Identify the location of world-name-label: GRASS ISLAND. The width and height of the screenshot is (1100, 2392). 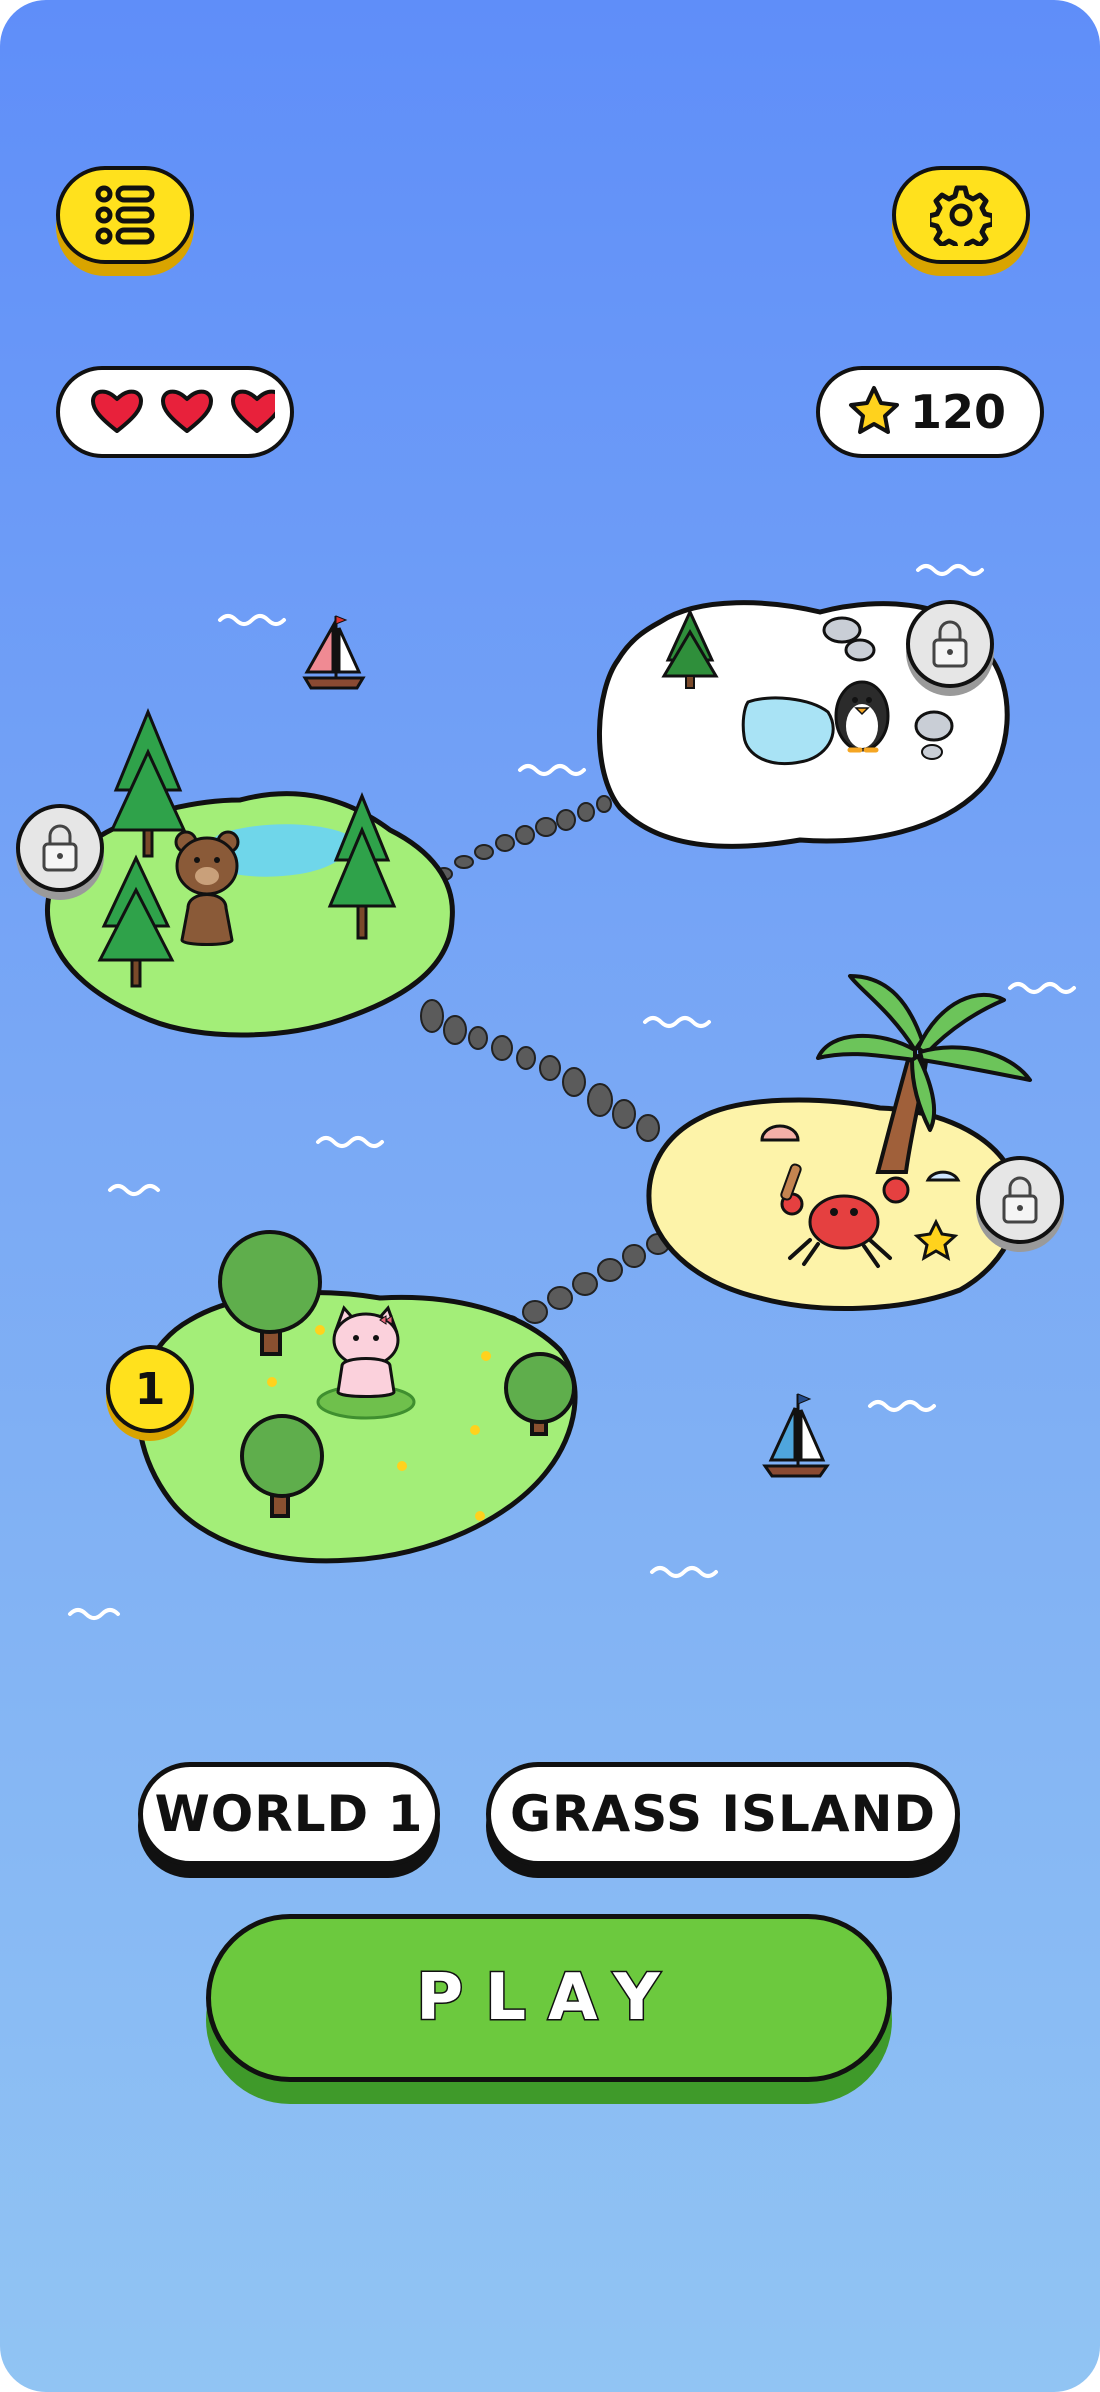
(723, 1814).